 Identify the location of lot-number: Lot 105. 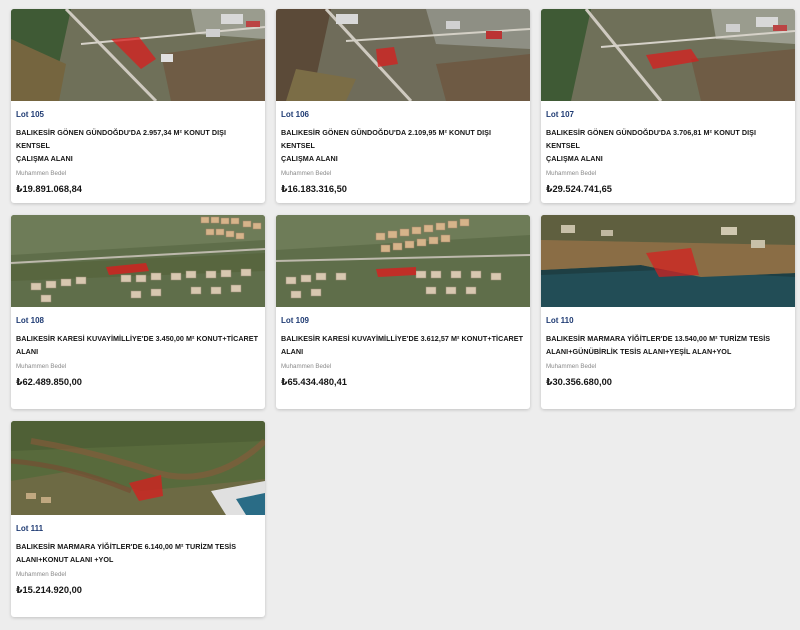
(30, 114).